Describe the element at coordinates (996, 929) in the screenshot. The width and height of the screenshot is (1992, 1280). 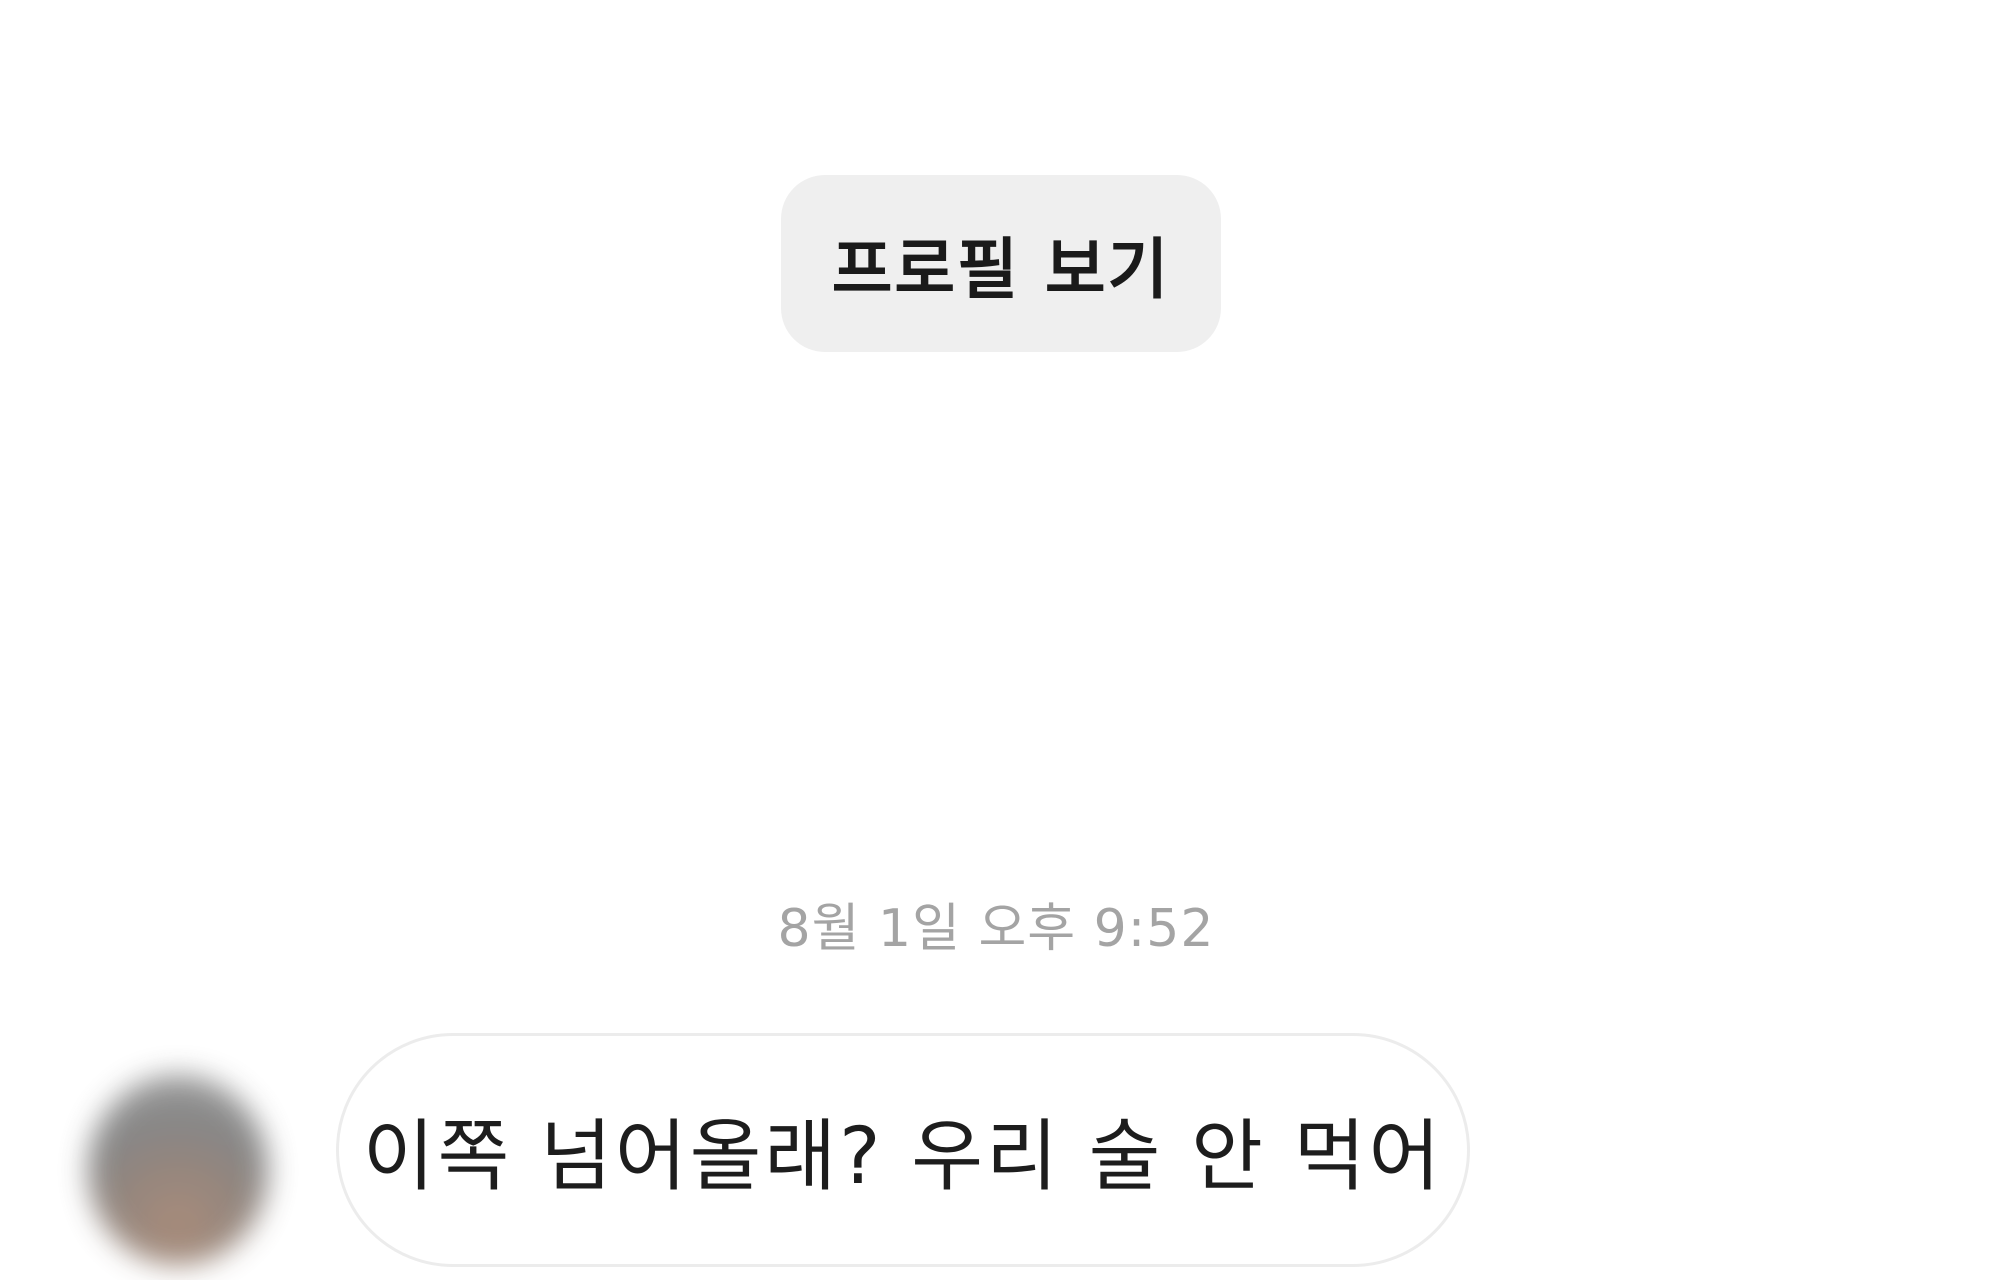
I see `message-timestamp: 8월 1일 오후 9:52` at that location.